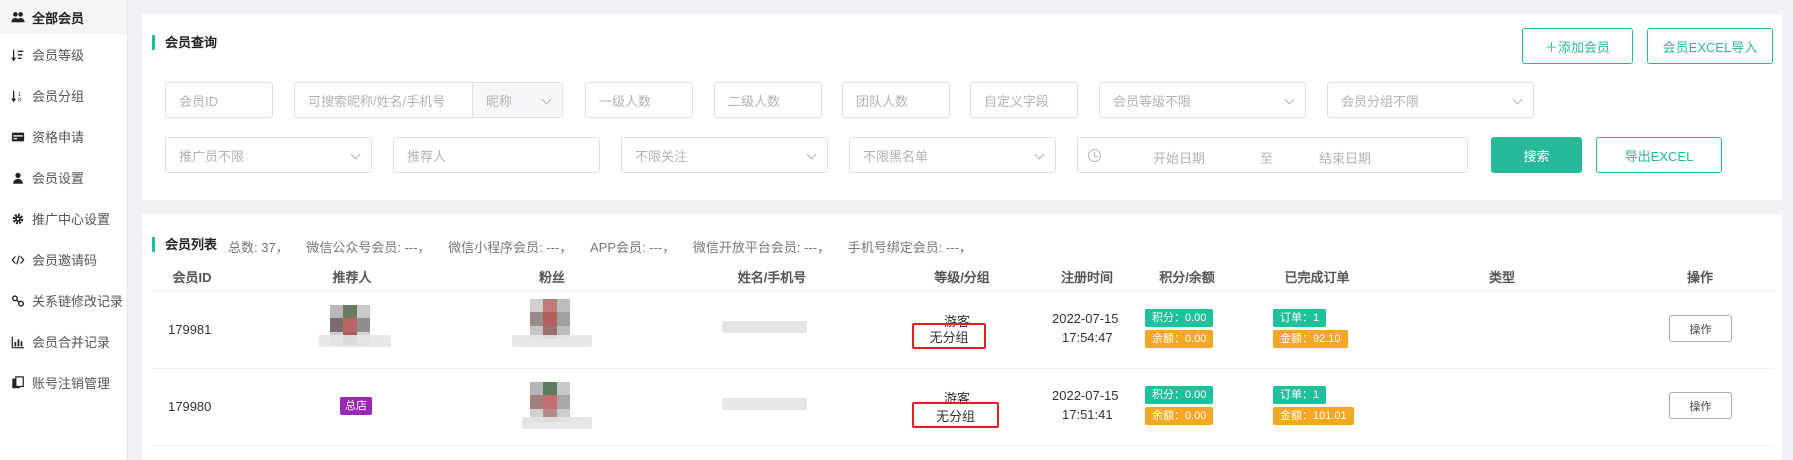 This screenshot has width=1793, height=460. Describe the element at coordinates (724, 155) in the screenshot. I see `follow-select: 不限关注` at that location.